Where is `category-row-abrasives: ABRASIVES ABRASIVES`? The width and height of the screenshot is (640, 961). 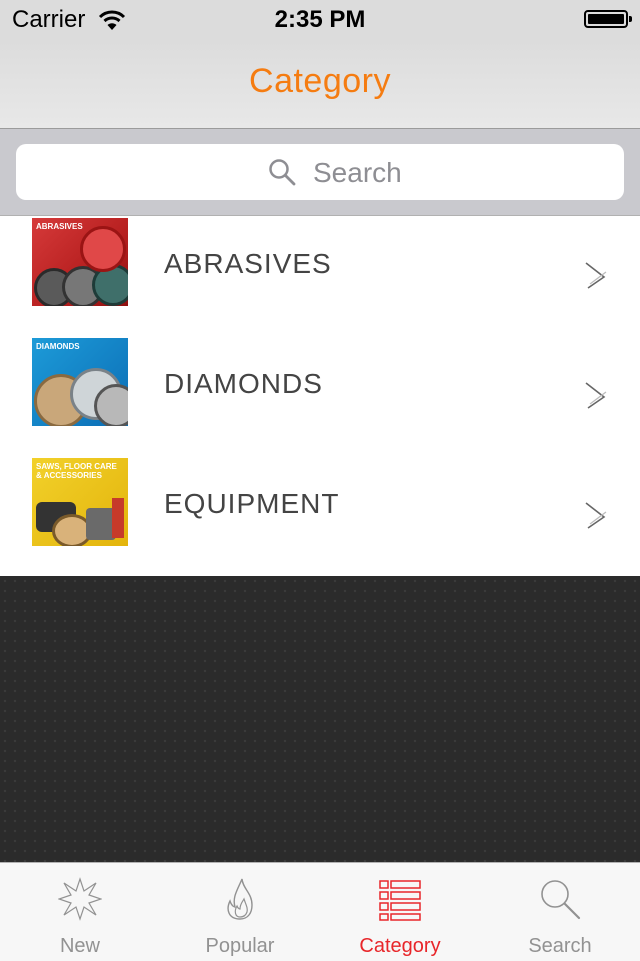 category-row-abrasives: ABRASIVES ABRASIVES is located at coordinates (320, 276).